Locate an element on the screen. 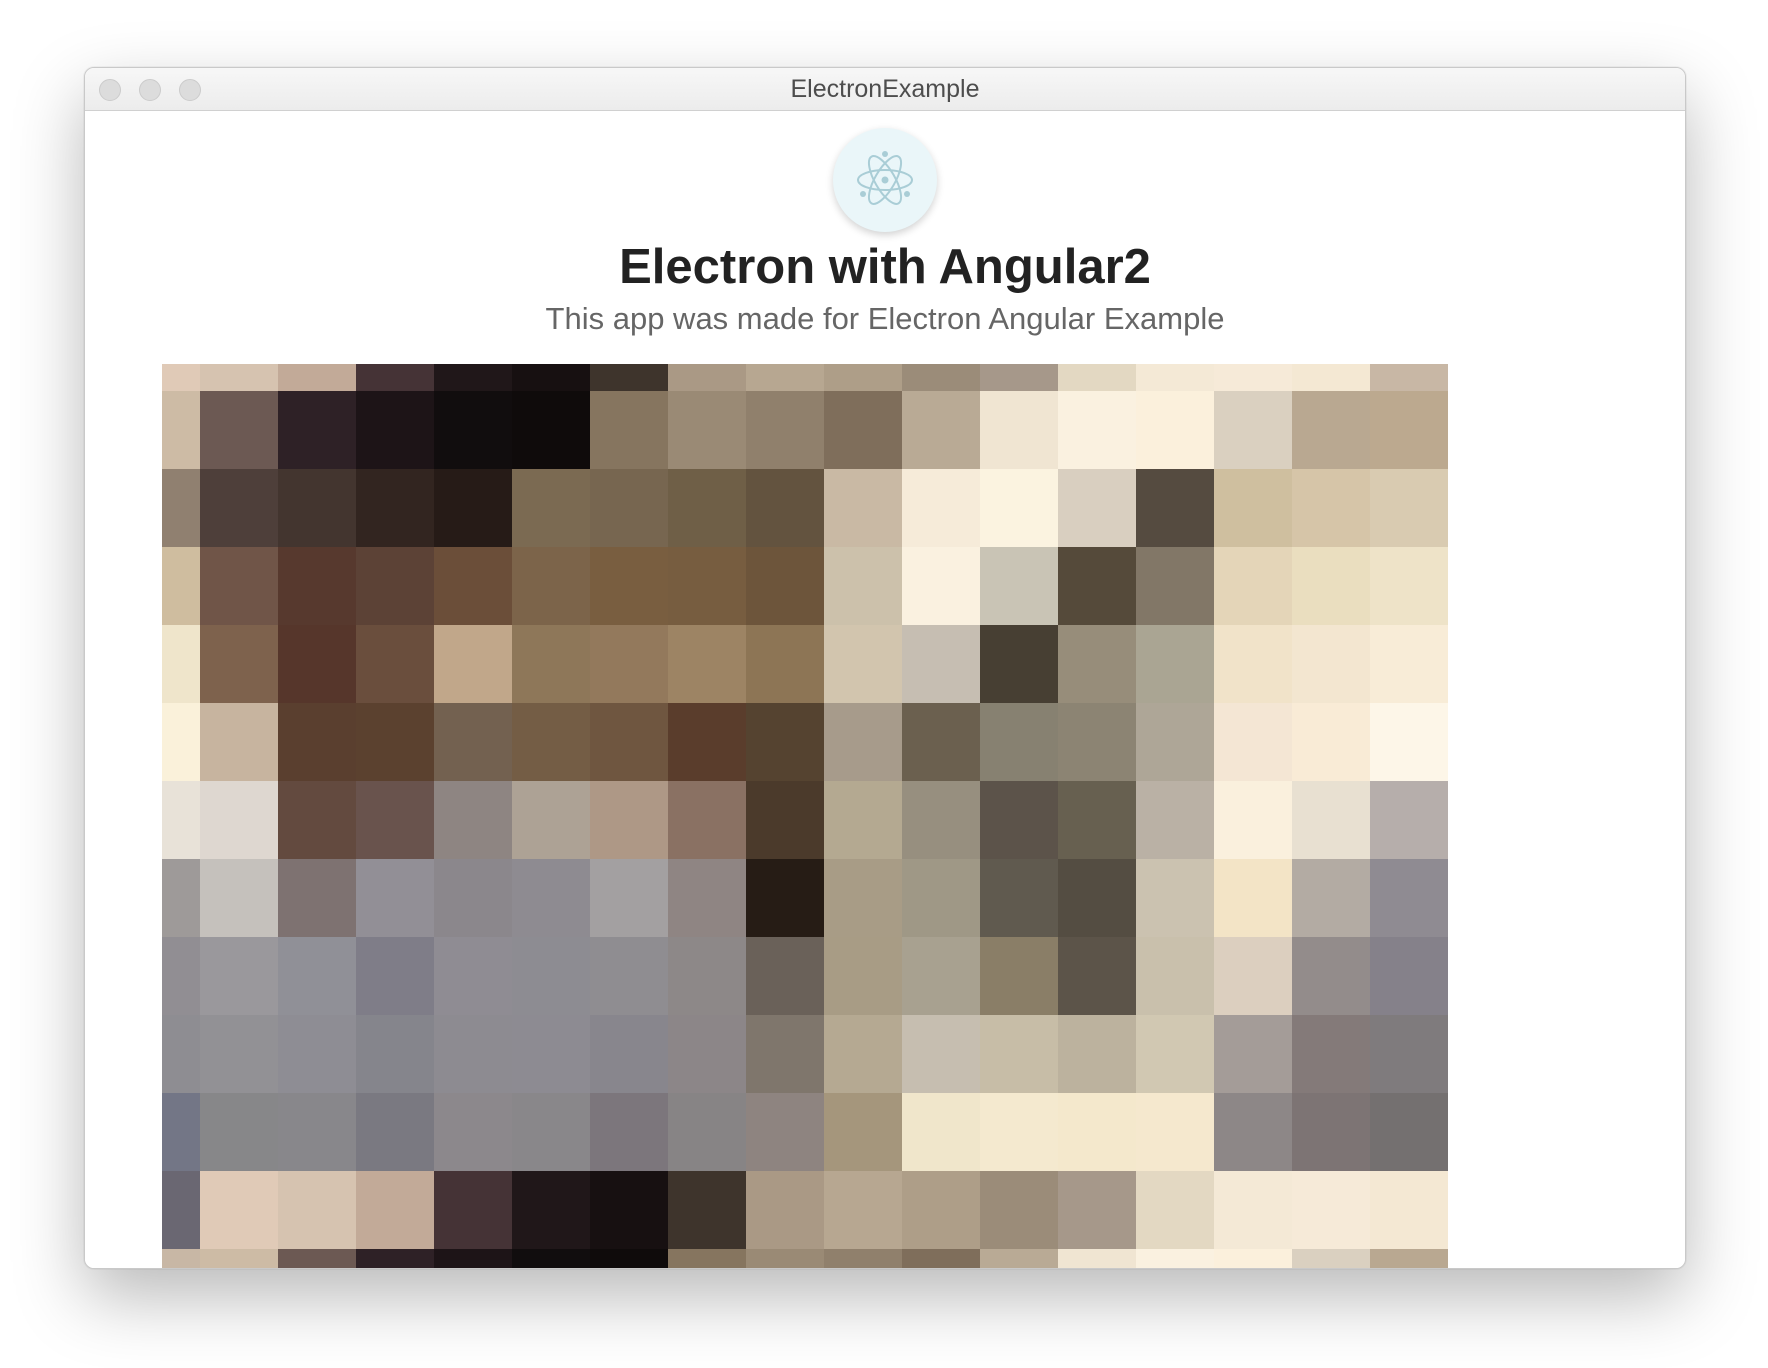 The image size is (1768, 1368). title-bar: ElectronExample is located at coordinates (885, 89).